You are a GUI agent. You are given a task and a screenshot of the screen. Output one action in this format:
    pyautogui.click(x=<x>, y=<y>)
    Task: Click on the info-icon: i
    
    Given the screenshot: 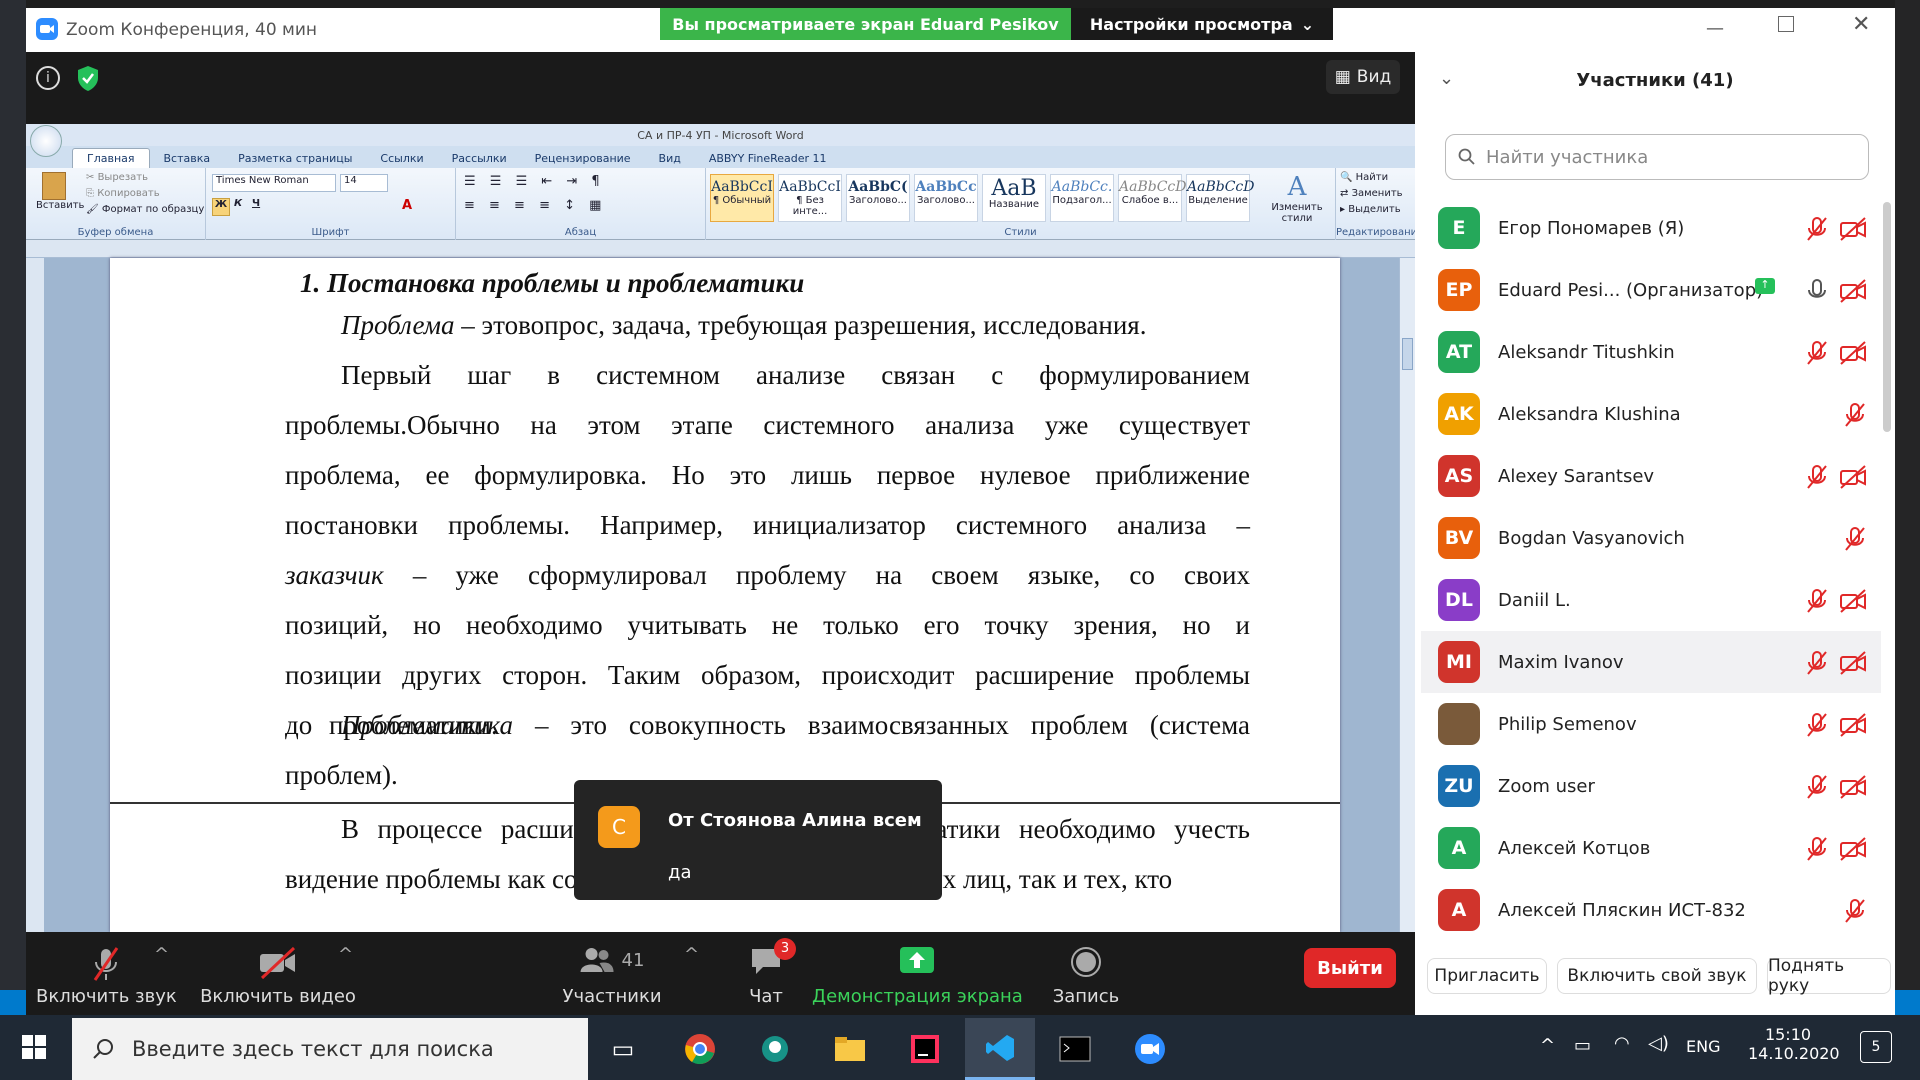 What is the action you would take?
    pyautogui.click(x=48, y=78)
    